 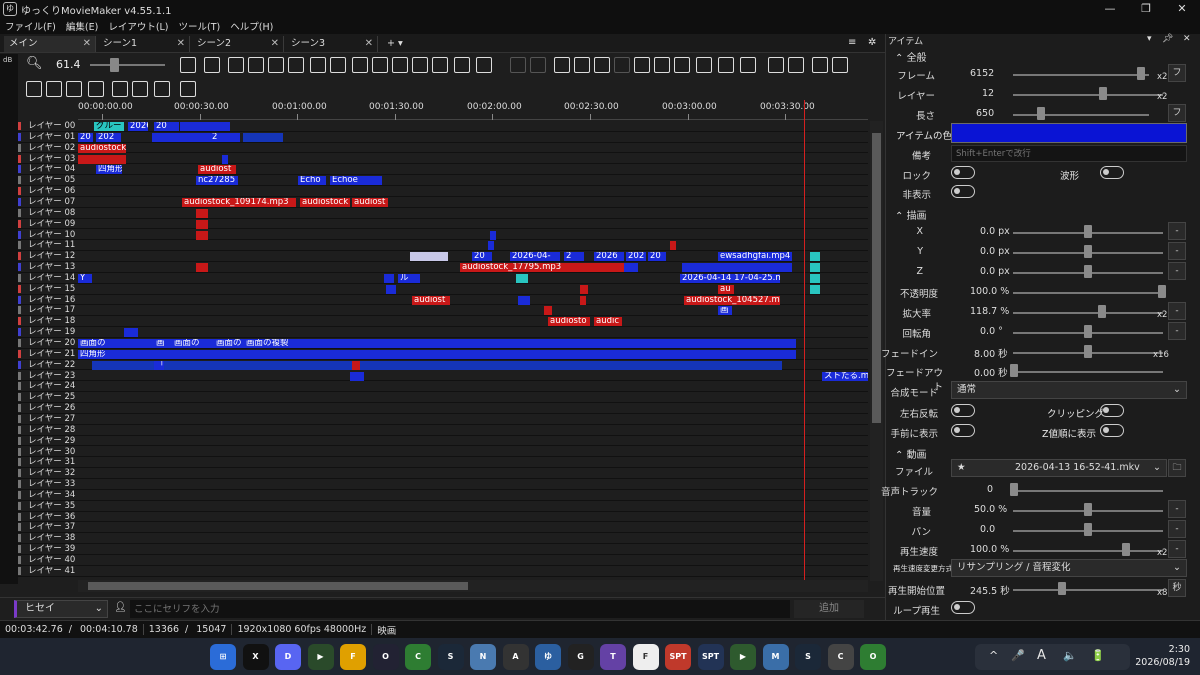 I want to click on timeline-clip: 2, so click(x=574, y=257).